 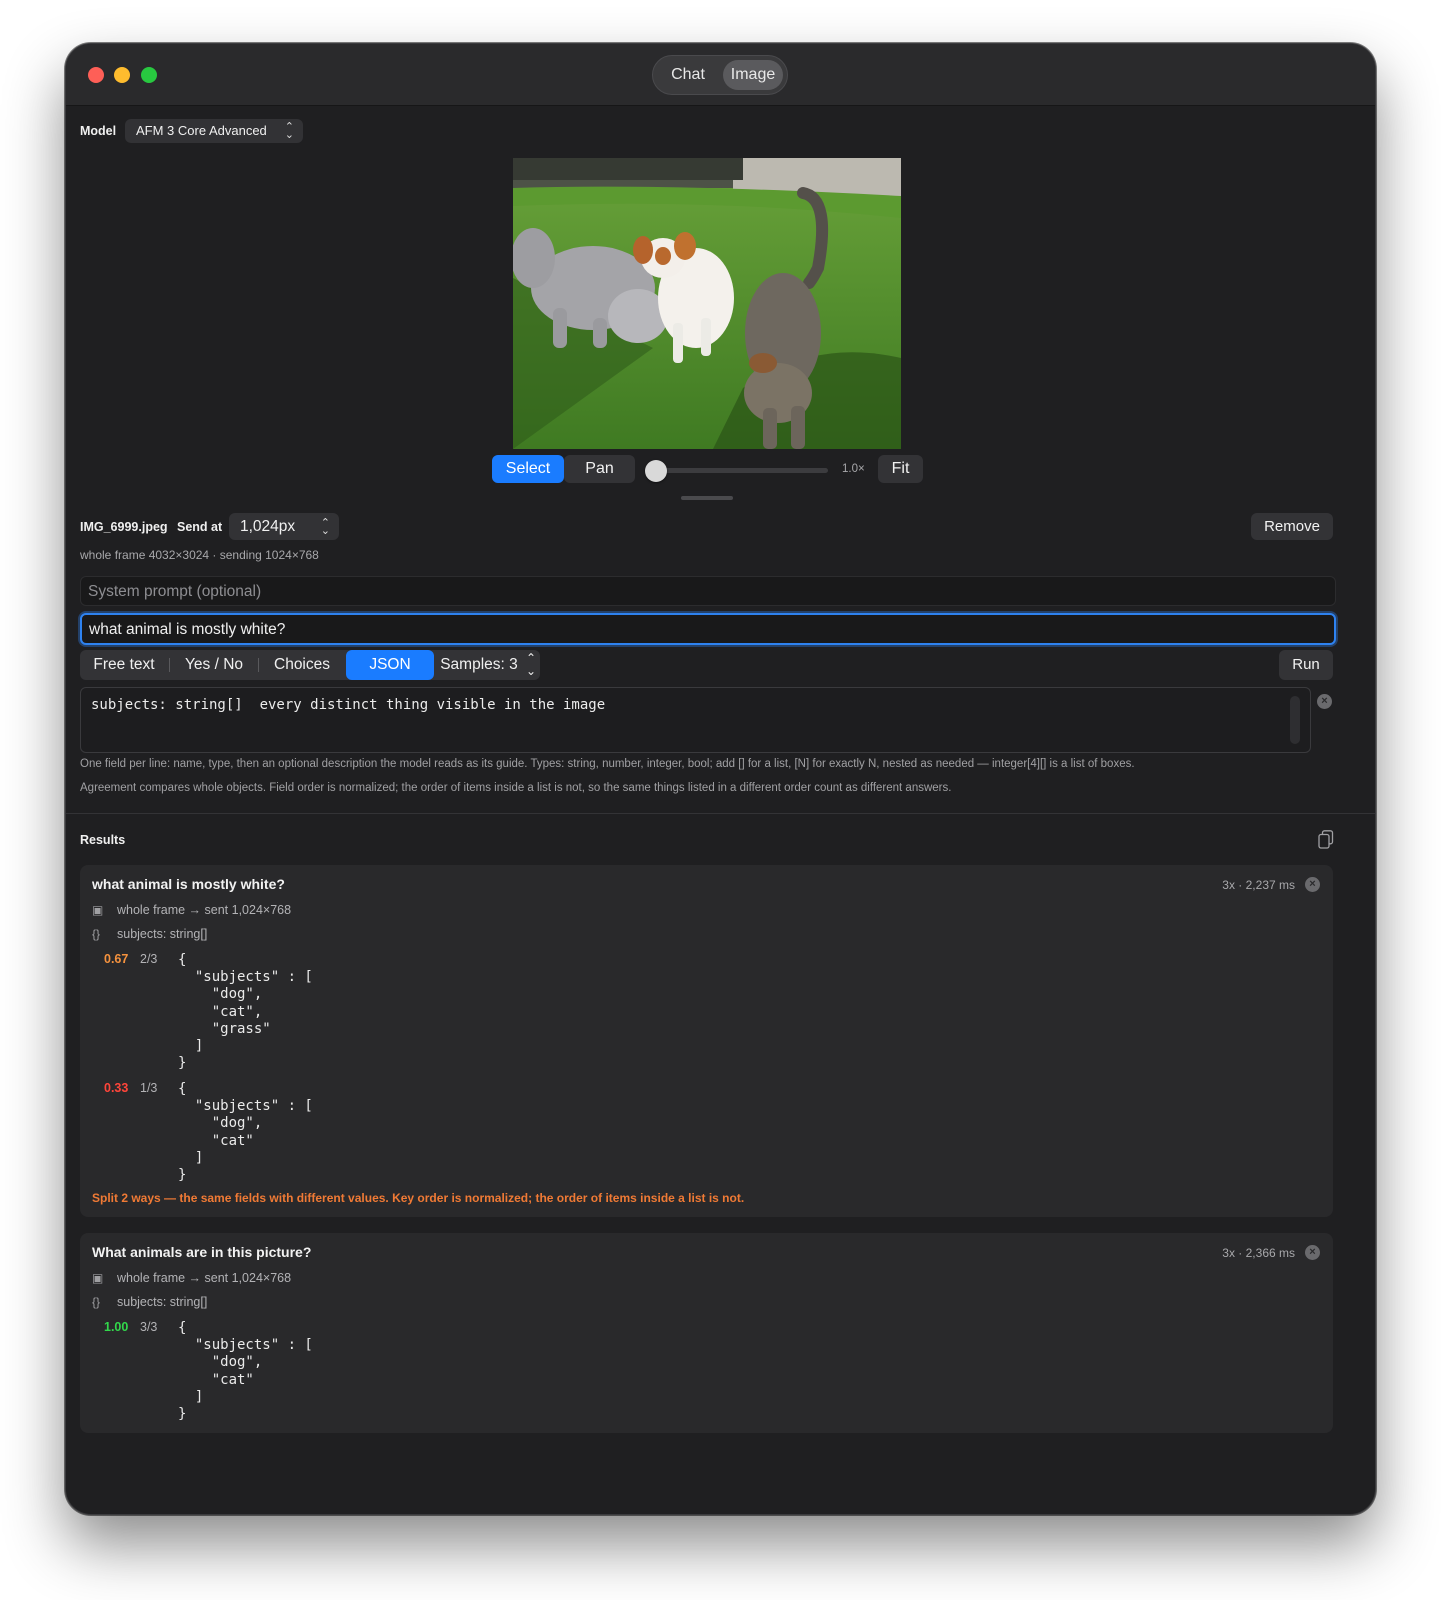 What do you see at coordinates (188, 884) in the screenshot?
I see `result-question: what animal is mostly white?` at bounding box center [188, 884].